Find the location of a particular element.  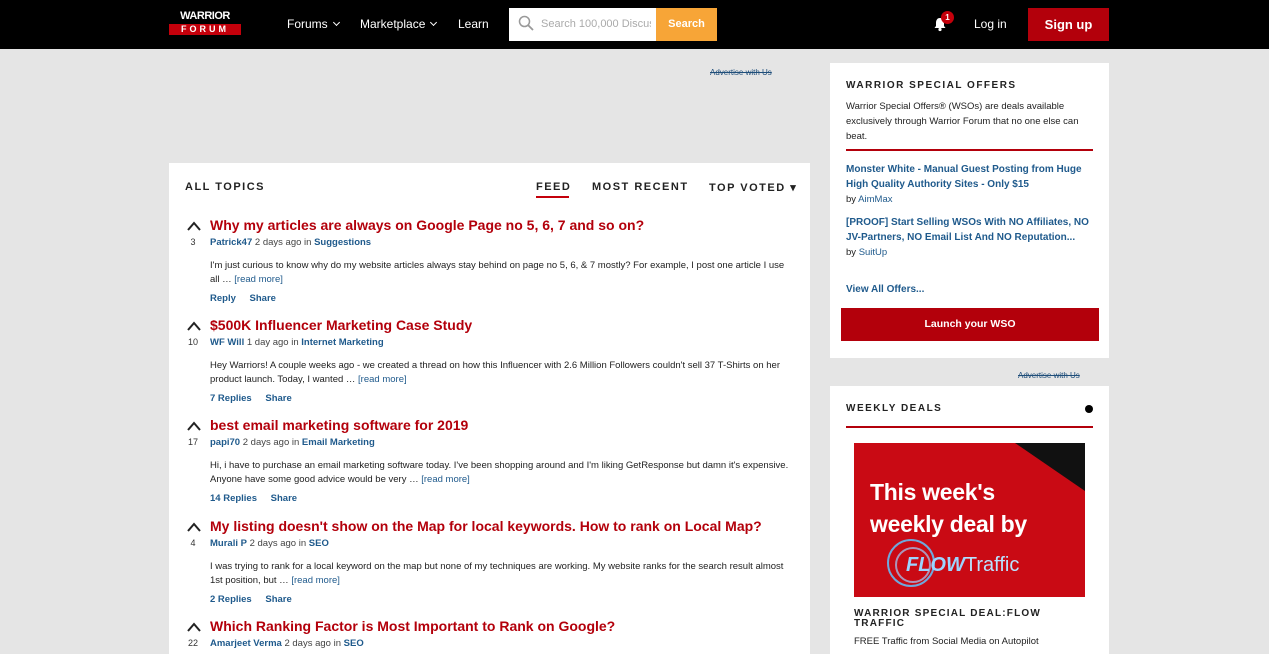

topic-author: Patrick47 is located at coordinates (231, 242).